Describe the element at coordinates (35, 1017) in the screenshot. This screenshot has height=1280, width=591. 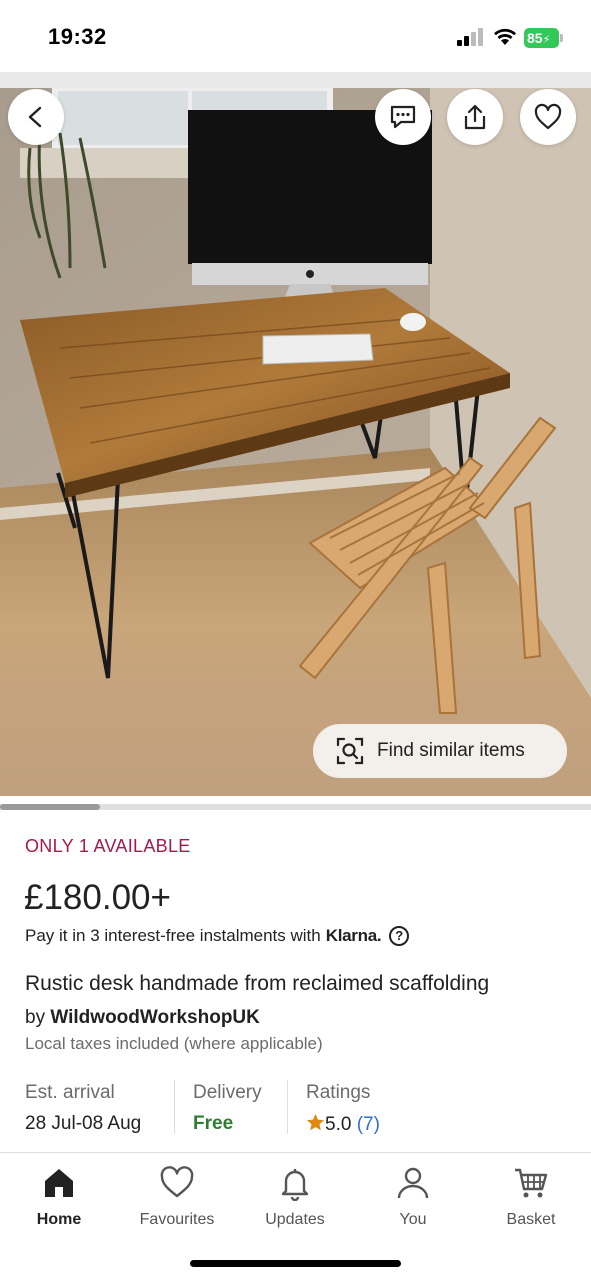
I see `seller-prefix: by` at that location.